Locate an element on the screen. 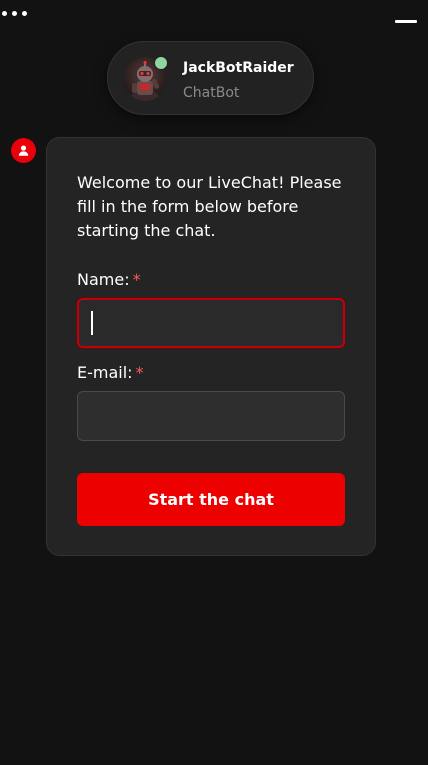 This screenshot has height=765, width=428. text-caret is located at coordinates (92, 323).